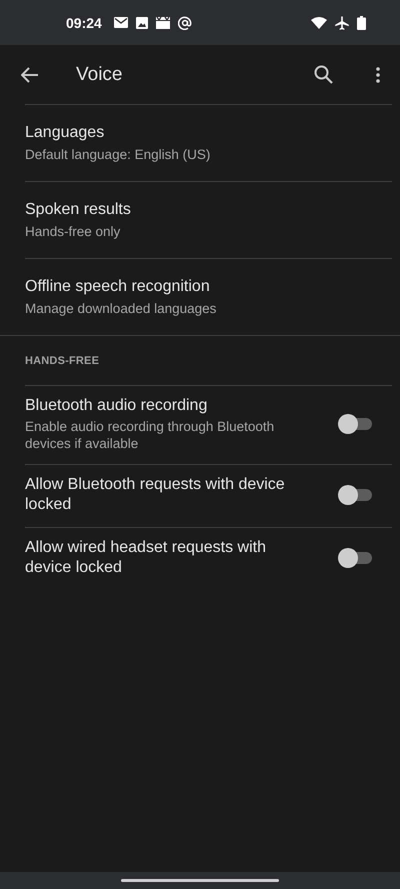  I want to click on settings-item: Spoken results Hands-free only, so click(200, 220).